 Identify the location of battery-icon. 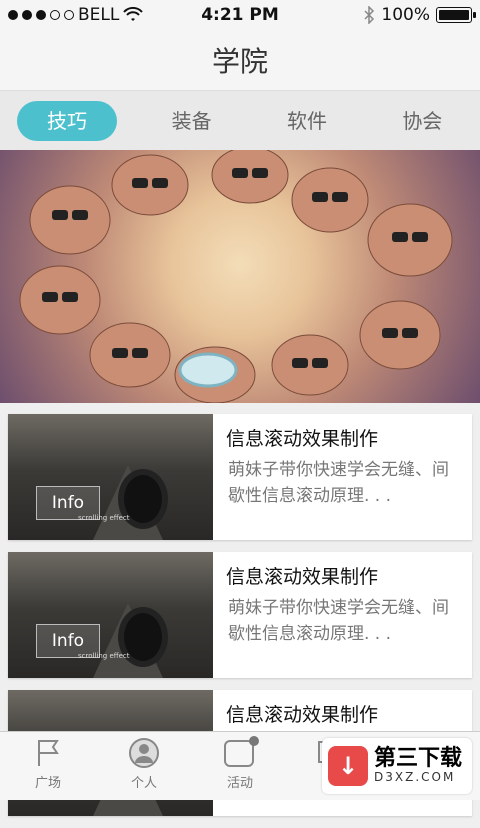
(456, 15).